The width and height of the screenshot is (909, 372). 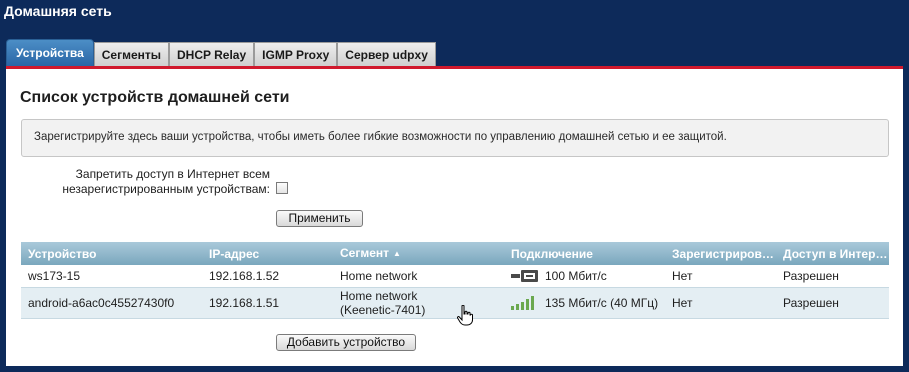 I want to click on tab-igmp-proxy: IGMP Proxy, so click(x=296, y=54).